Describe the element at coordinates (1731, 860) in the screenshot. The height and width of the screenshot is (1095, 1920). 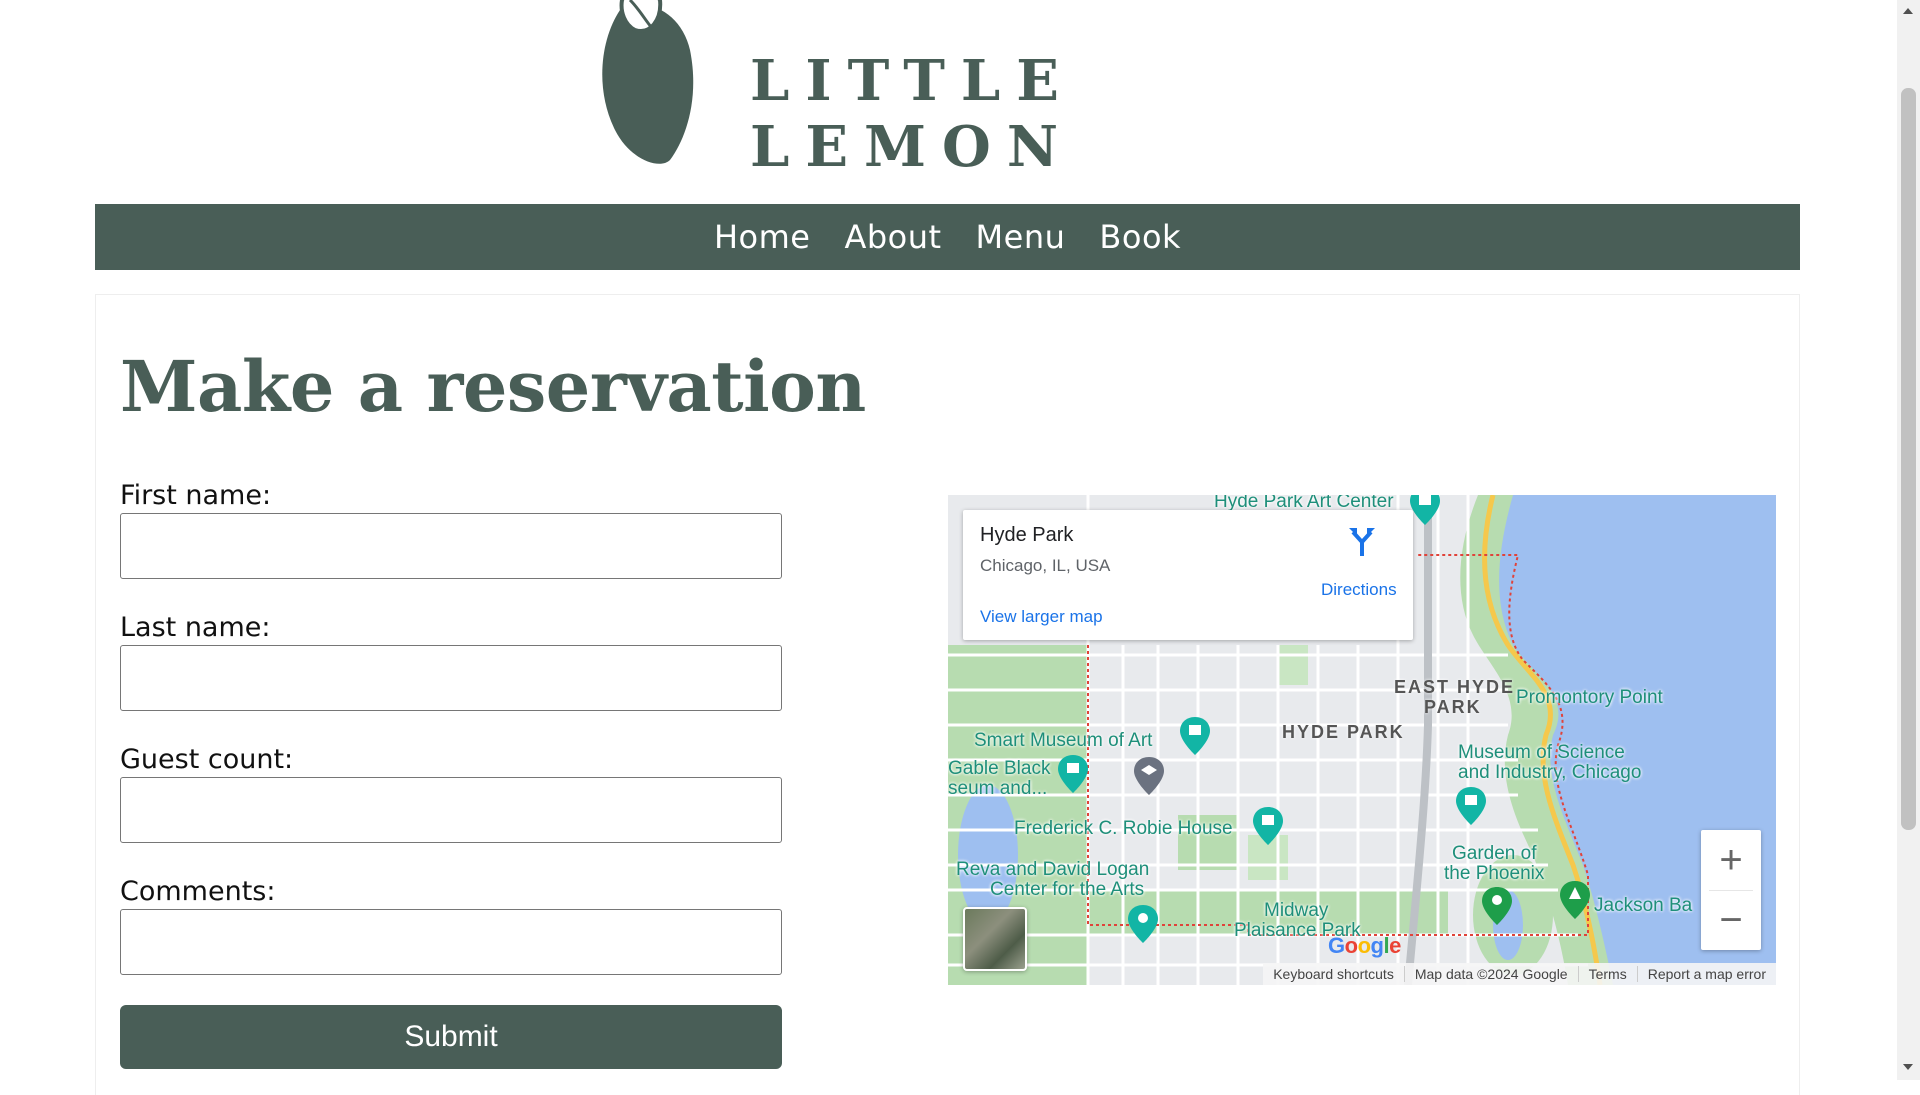
I see `zoom-in-button: +` at that location.